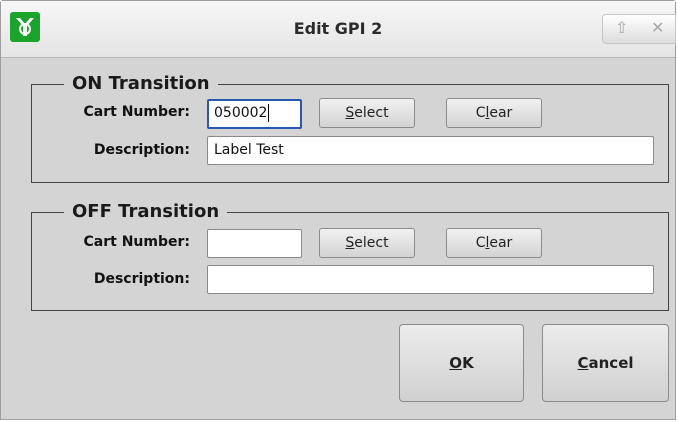  I want to click on on-select-button: Select, so click(367, 113).